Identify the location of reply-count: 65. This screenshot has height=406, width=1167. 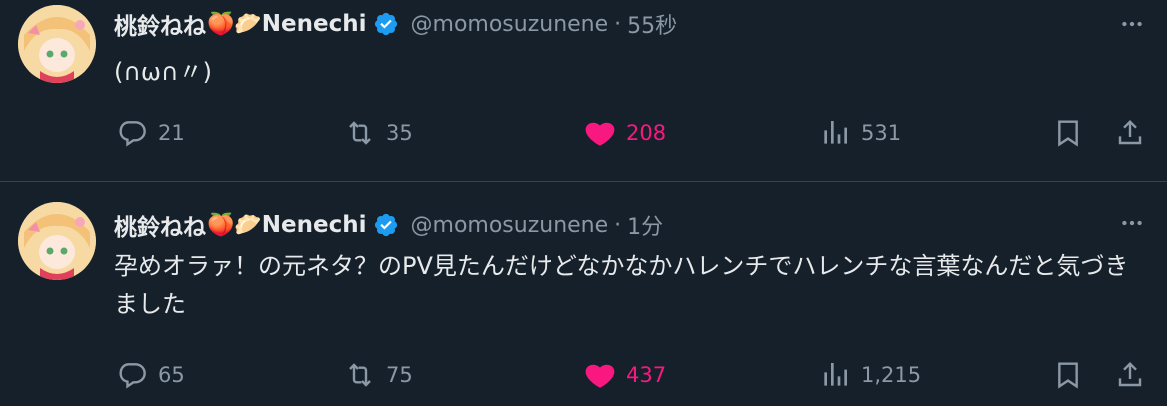
(171, 375).